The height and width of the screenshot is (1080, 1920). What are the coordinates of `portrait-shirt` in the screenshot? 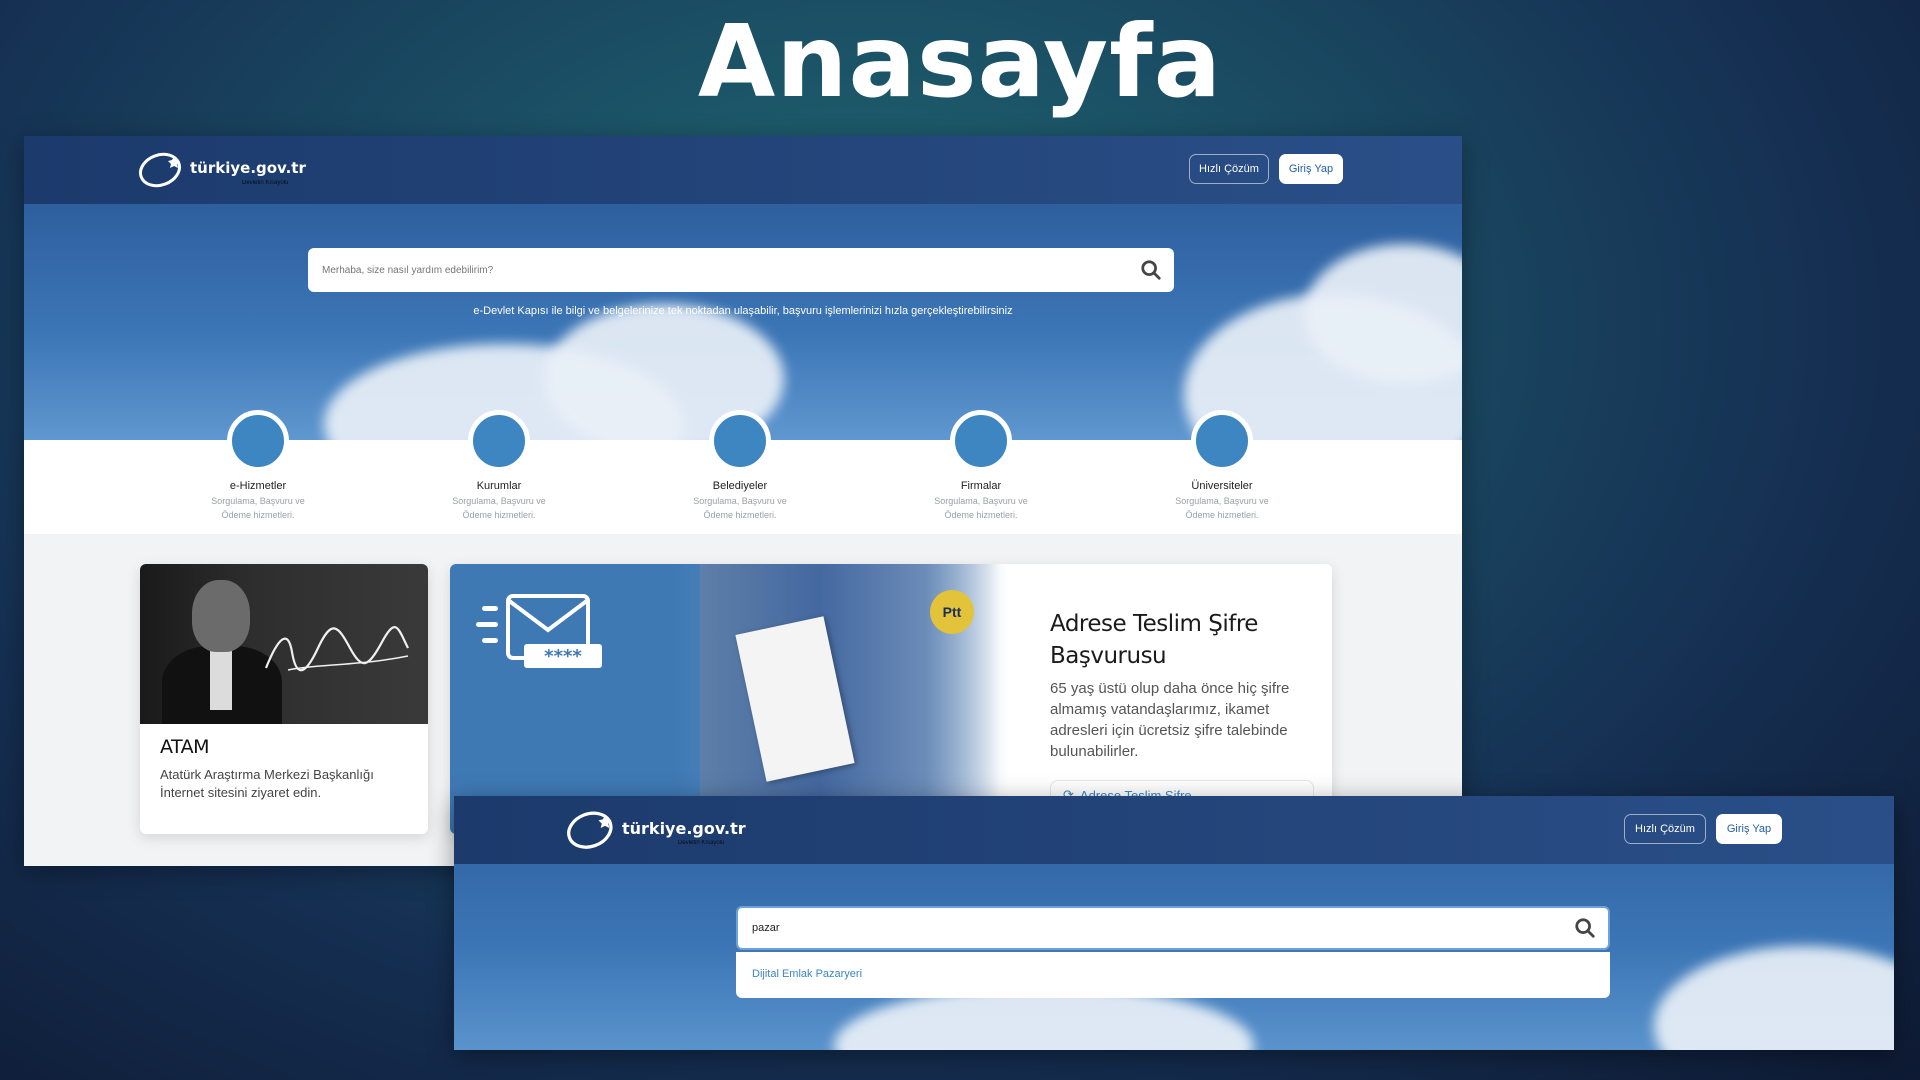 It's located at (221, 680).